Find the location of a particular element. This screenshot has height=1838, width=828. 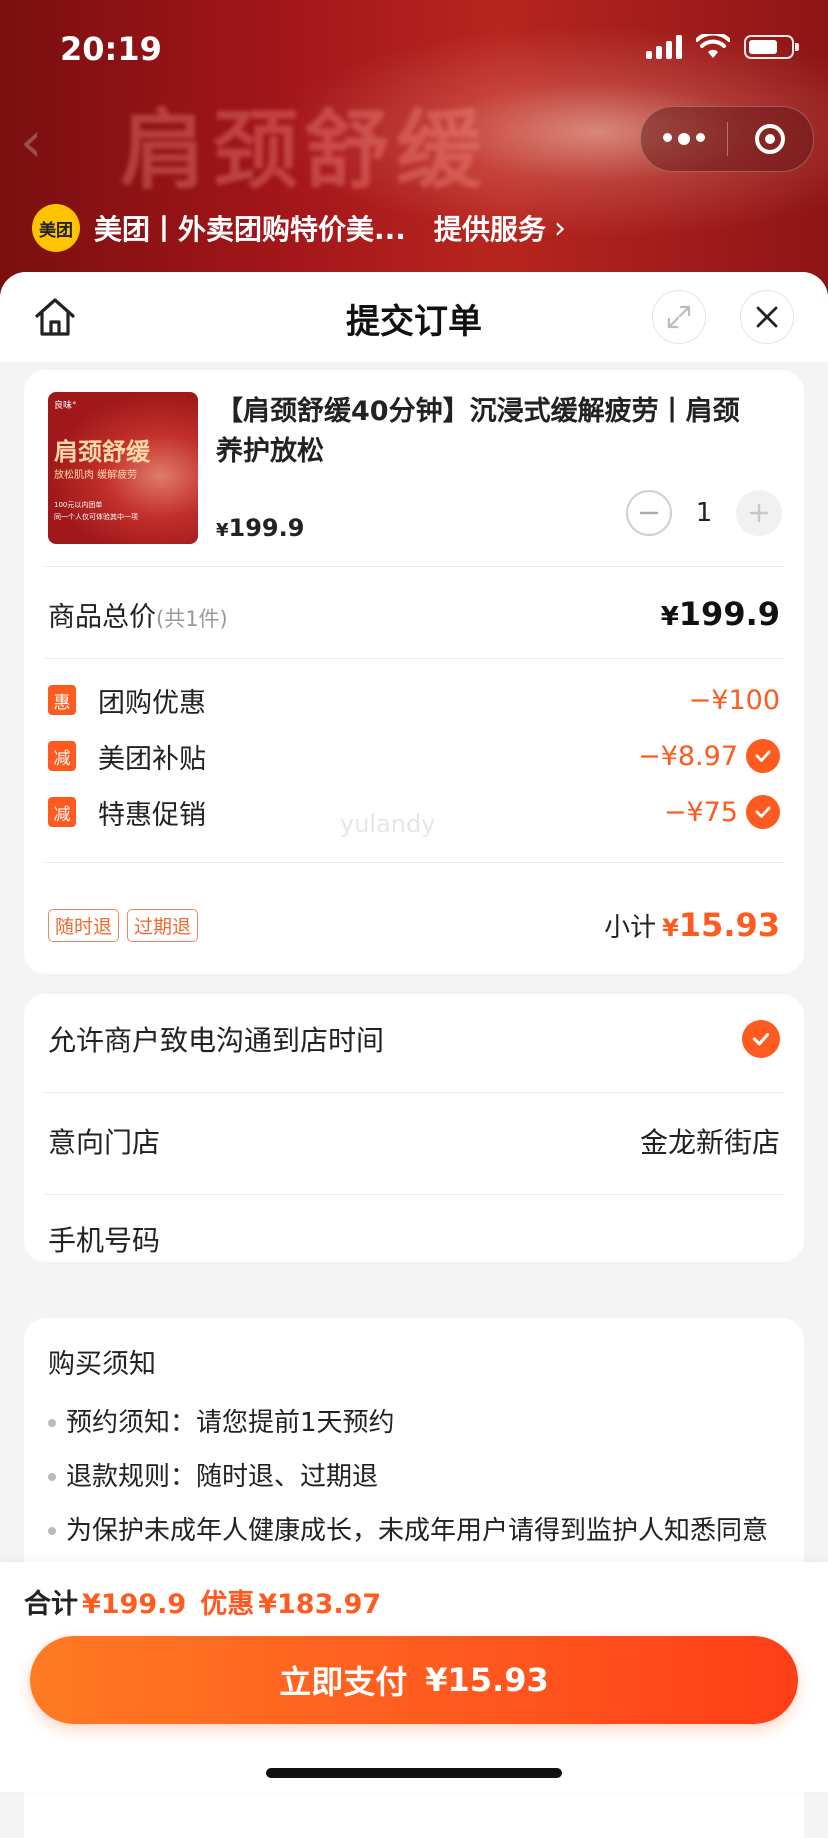

chevron-right-icon: › is located at coordinates (559, 228).